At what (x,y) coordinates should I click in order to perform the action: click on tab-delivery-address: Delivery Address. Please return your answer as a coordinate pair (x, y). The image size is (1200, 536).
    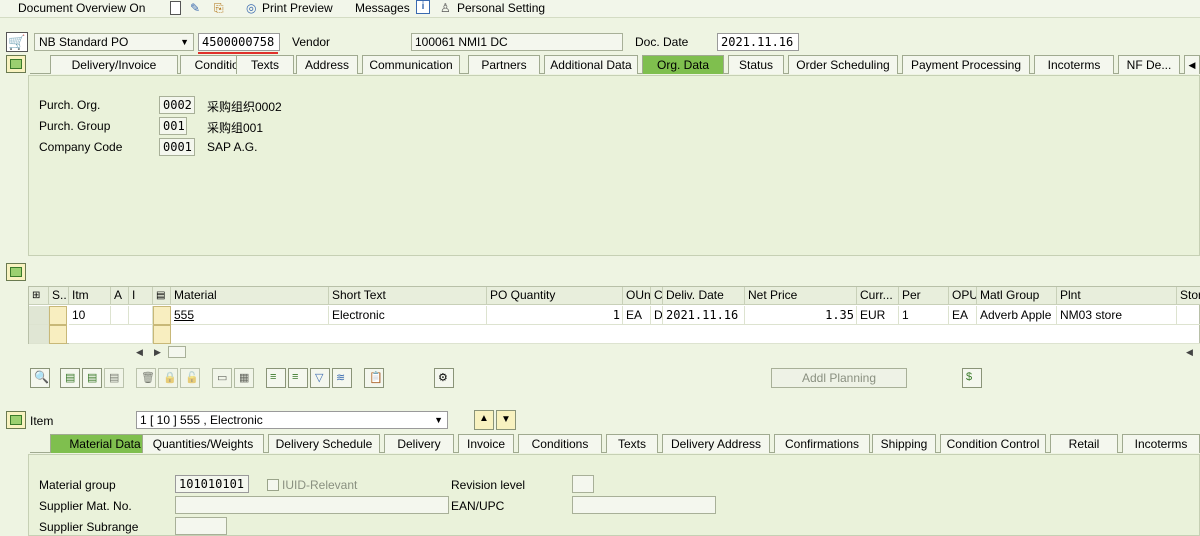
    Looking at the image, I should click on (716, 443).